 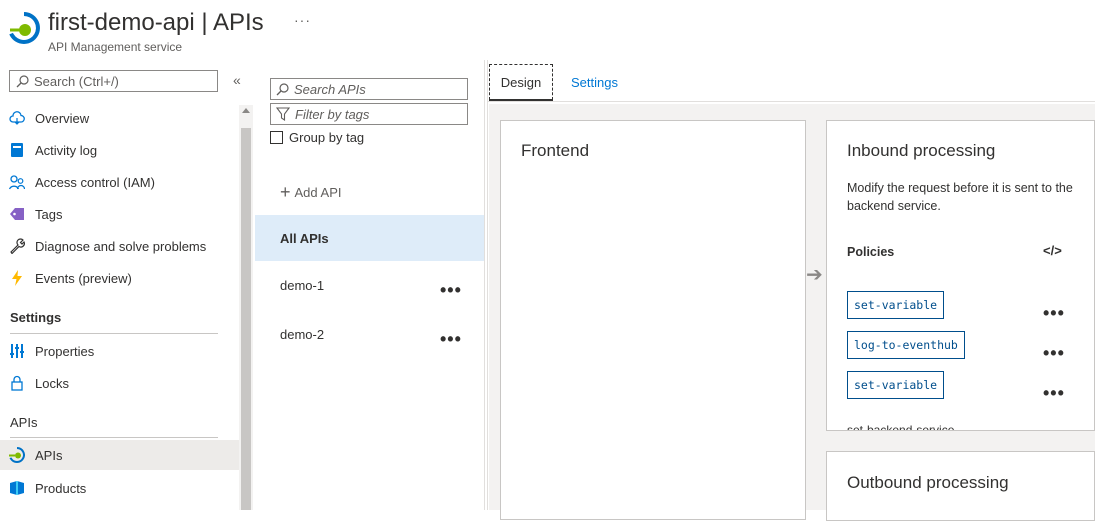 I want to click on plus-icon: +, so click(x=285, y=192).